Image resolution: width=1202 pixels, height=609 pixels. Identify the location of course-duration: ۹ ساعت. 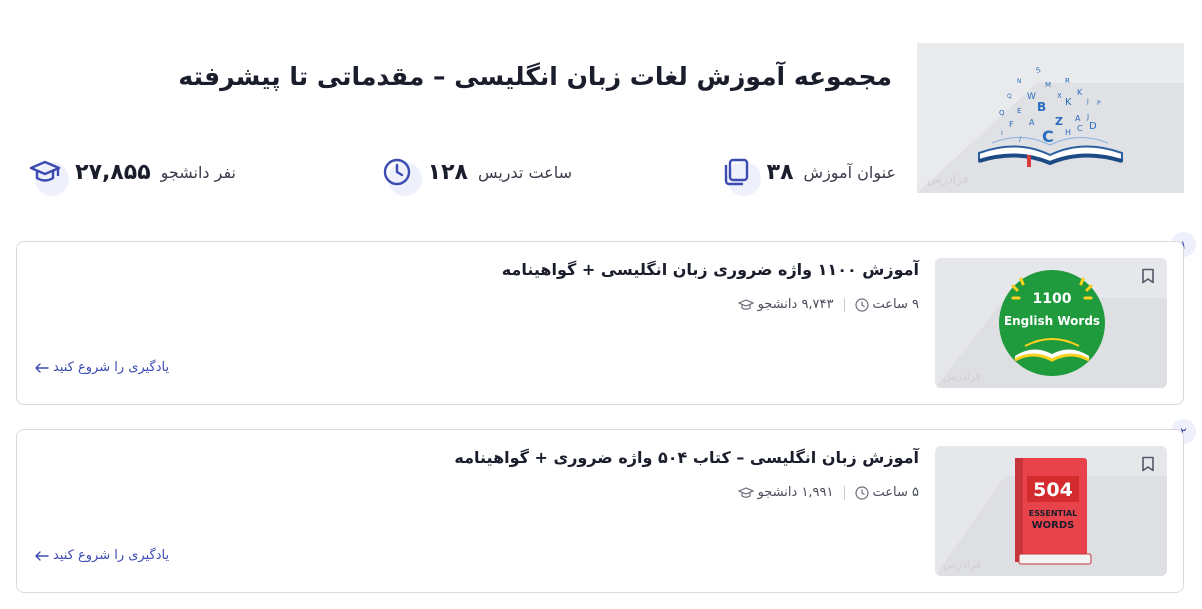
(886, 304).